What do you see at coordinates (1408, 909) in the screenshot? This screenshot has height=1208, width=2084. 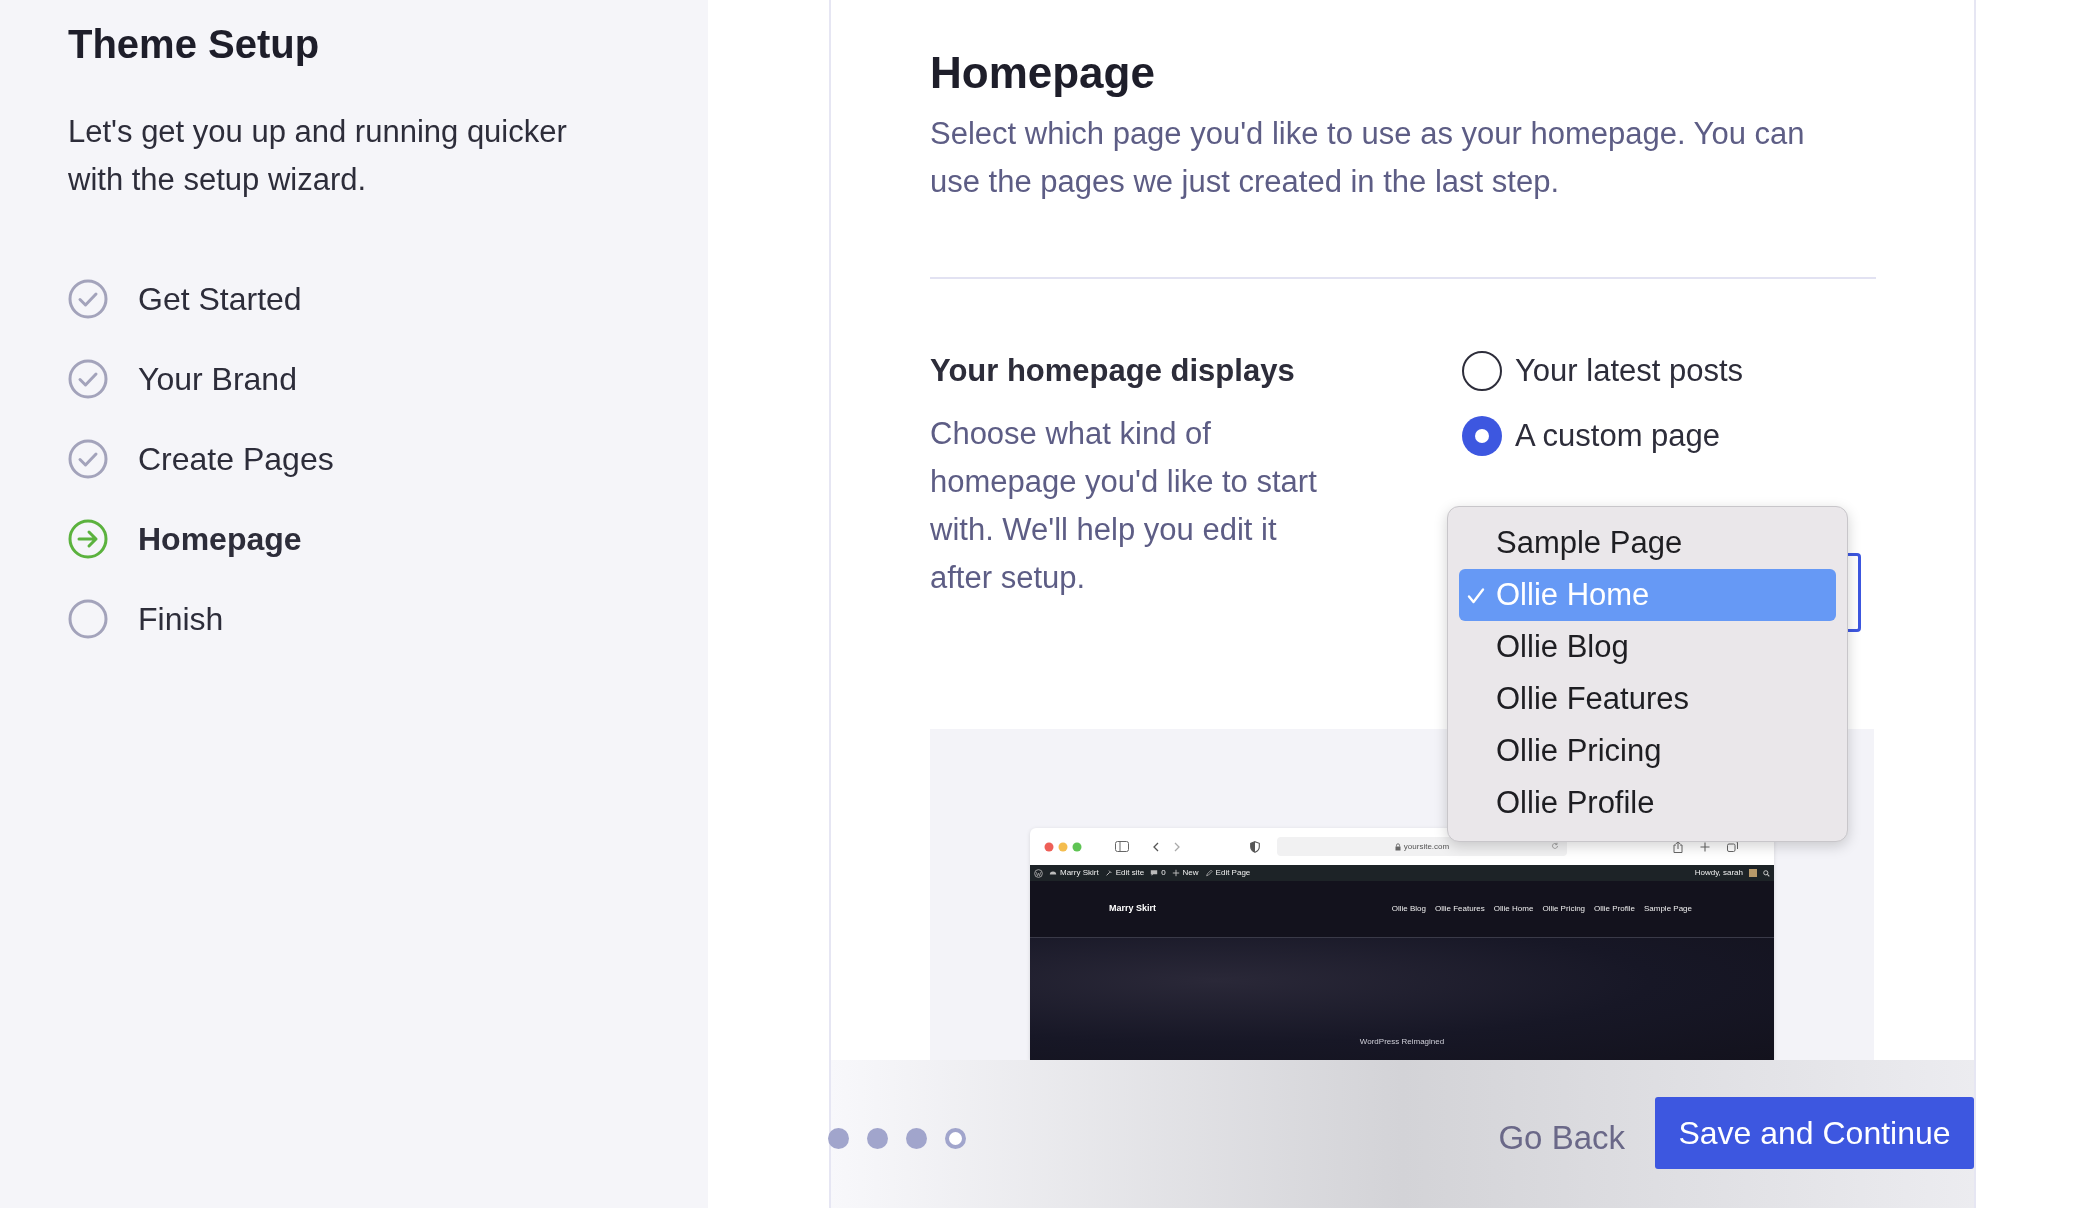 I see `nav-link: Ollie Blog` at bounding box center [1408, 909].